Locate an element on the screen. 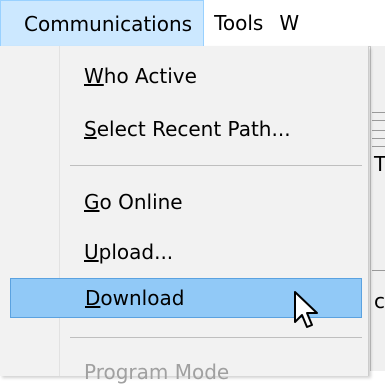  menu-window-label: W is located at coordinates (289, 23).